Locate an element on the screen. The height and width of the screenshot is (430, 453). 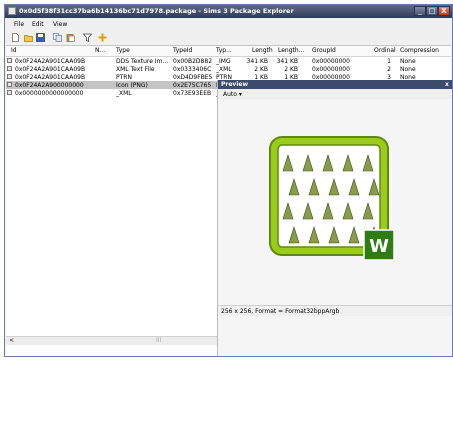
cell-typeid: 0x00B2D882 is located at coordinates (193, 61).